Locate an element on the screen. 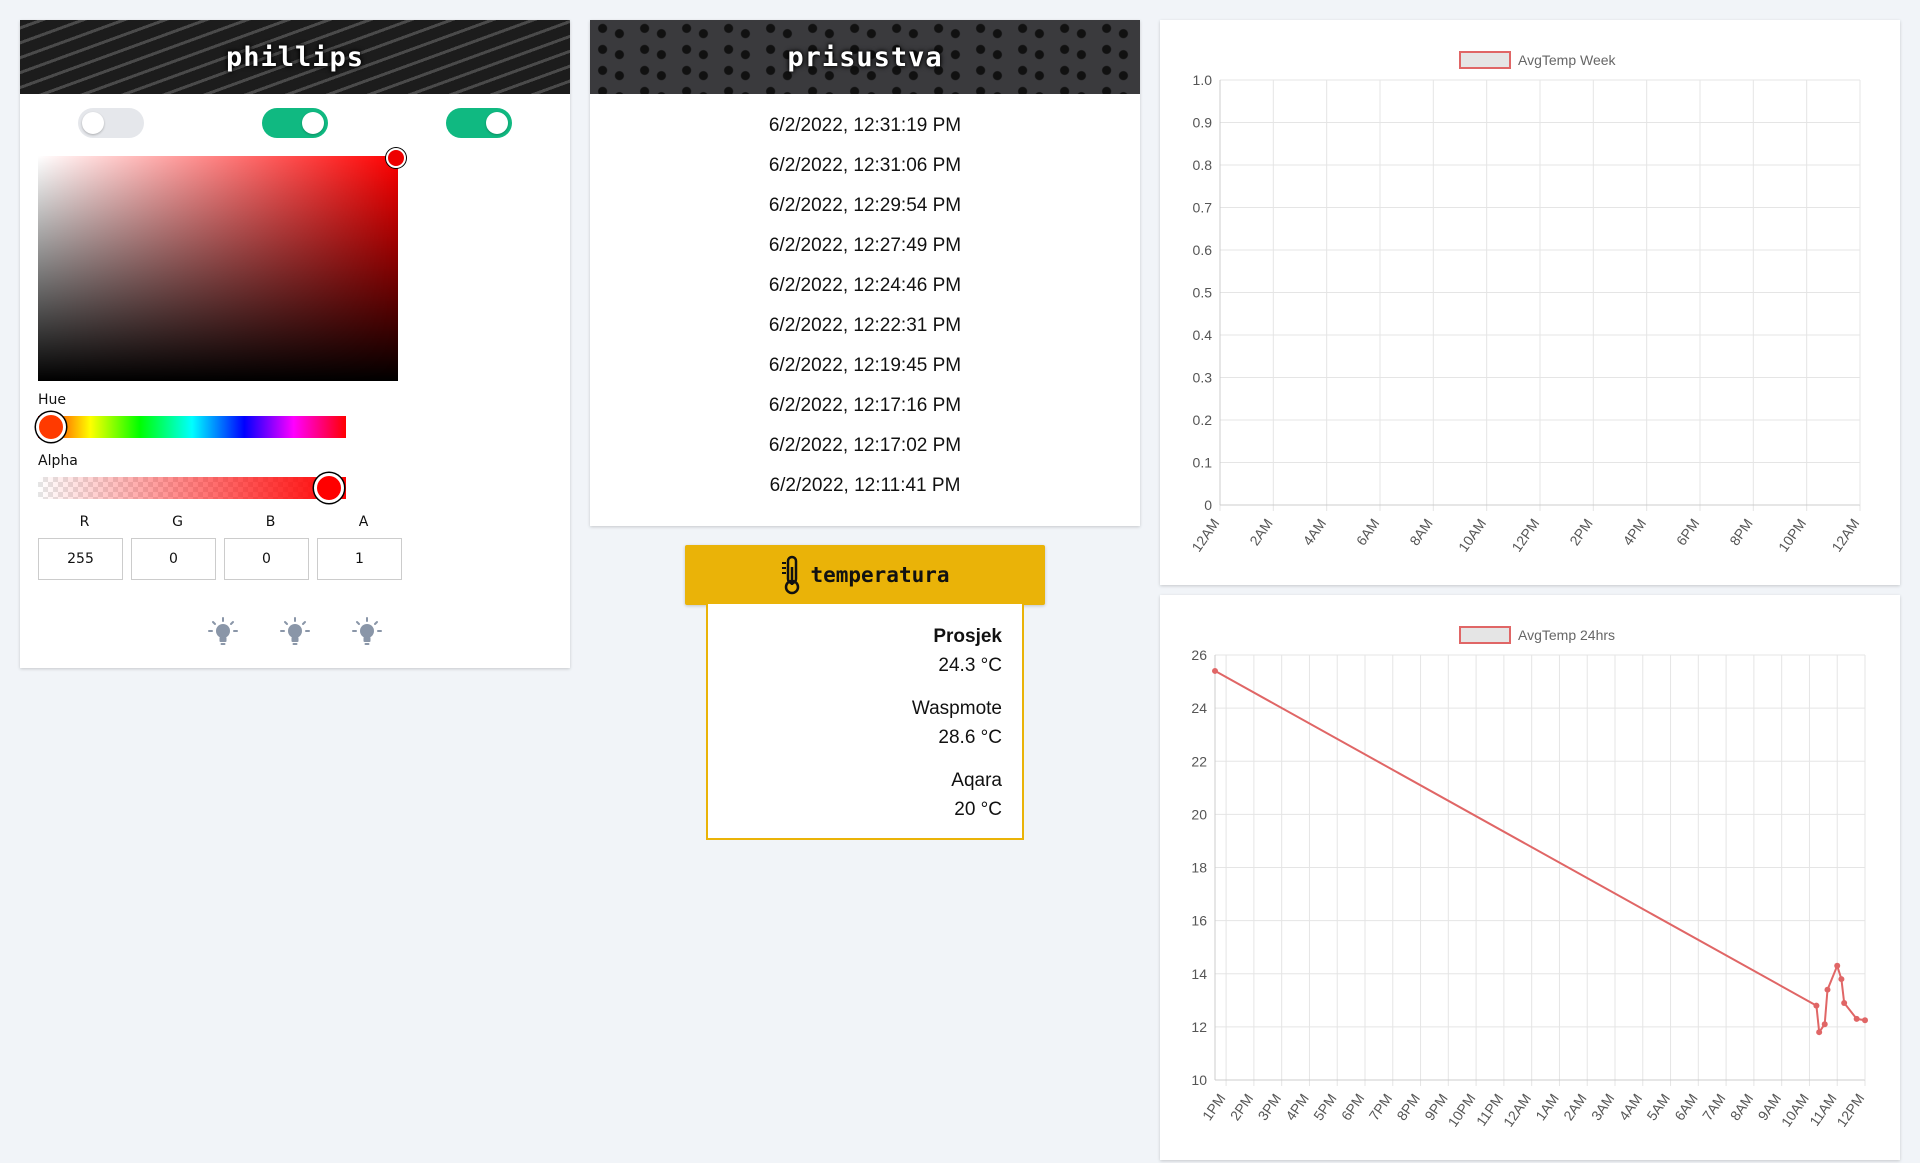 The image size is (1920, 1163). list-item: 6/2/2022, 12:27:49 PM is located at coordinates (865, 245).